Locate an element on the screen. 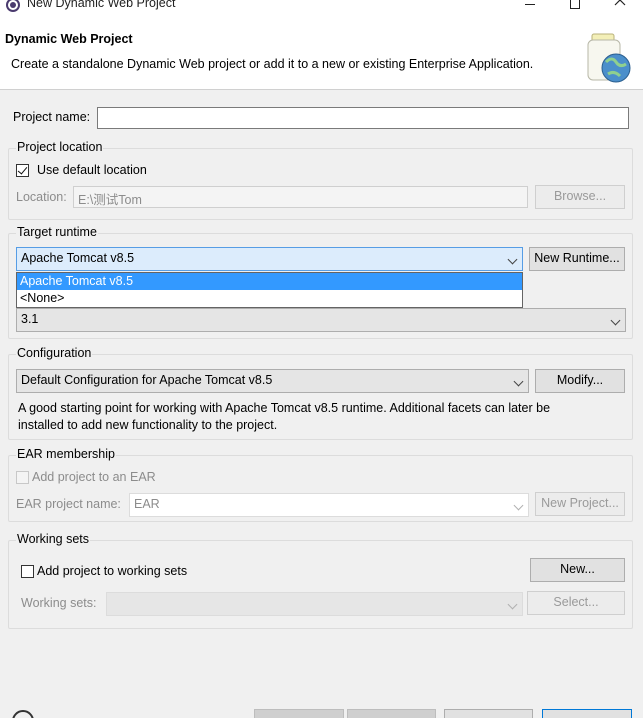 The width and height of the screenshot is (643, 718). add-to-working-sets-checkbox is located at coordinates (27, 571).